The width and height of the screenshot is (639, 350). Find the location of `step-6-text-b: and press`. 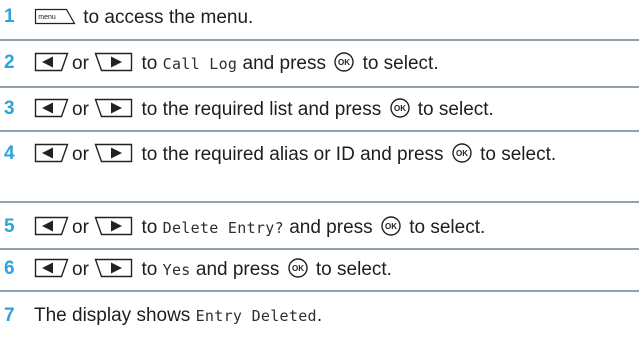

step-6-text-b: and press is located at coordinates (237, 269).